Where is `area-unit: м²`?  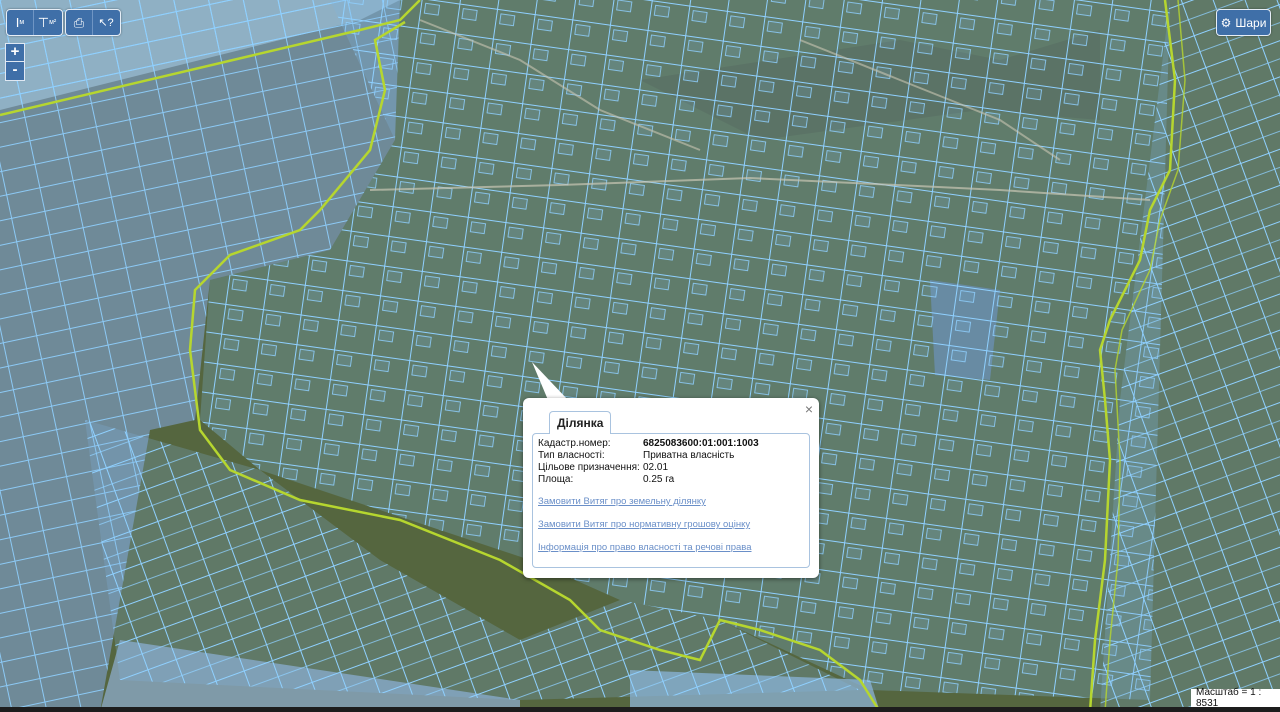 area-unit: м² is located at coordinates (53, 22).